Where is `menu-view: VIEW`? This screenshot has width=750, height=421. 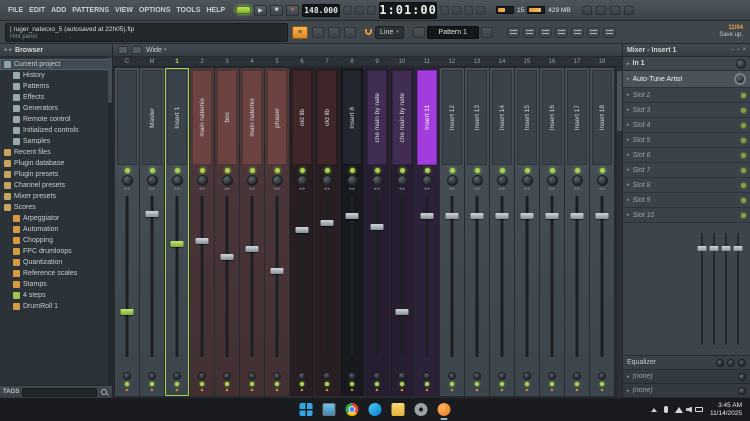
menu-view: VIEW is located at coordinates (124, 10).